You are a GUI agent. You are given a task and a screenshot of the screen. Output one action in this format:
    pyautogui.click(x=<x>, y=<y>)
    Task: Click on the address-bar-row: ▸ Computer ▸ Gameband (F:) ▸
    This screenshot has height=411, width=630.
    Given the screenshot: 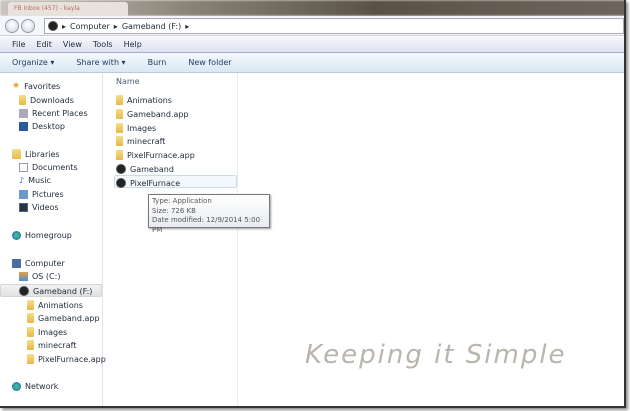 What is the action you would take?
    pyautogui.click(x=312, y=26)
    